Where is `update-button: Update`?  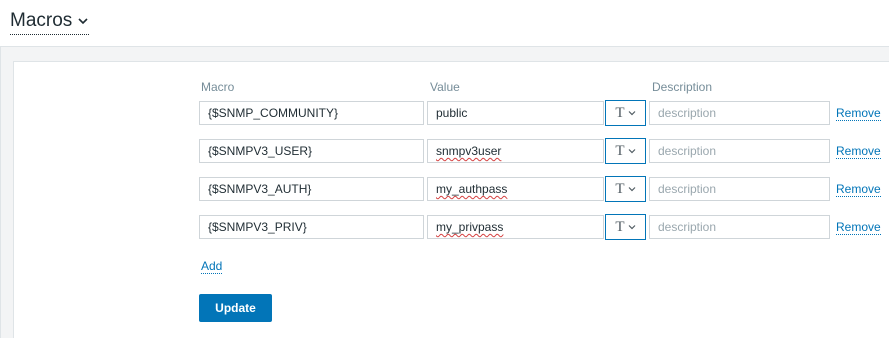 update-button: Update is located at coordinates (235, 308).